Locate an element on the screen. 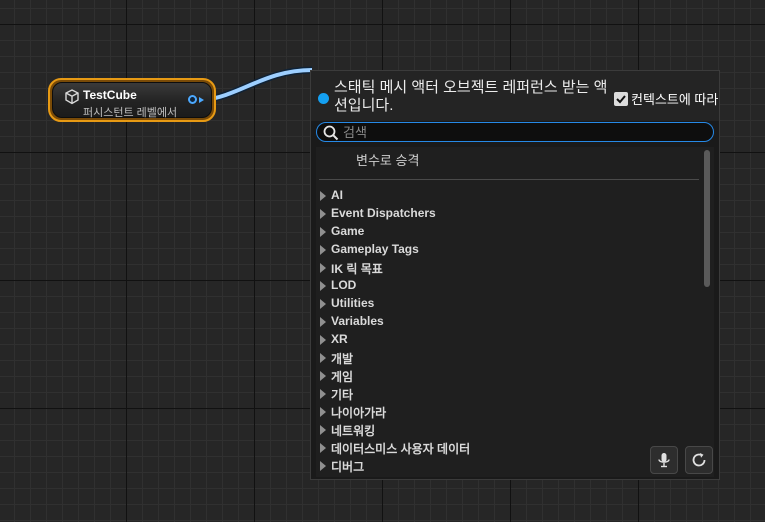 The height and width of the screenshot is (522, 765). refresh-button is located at coordinates (699, 460).